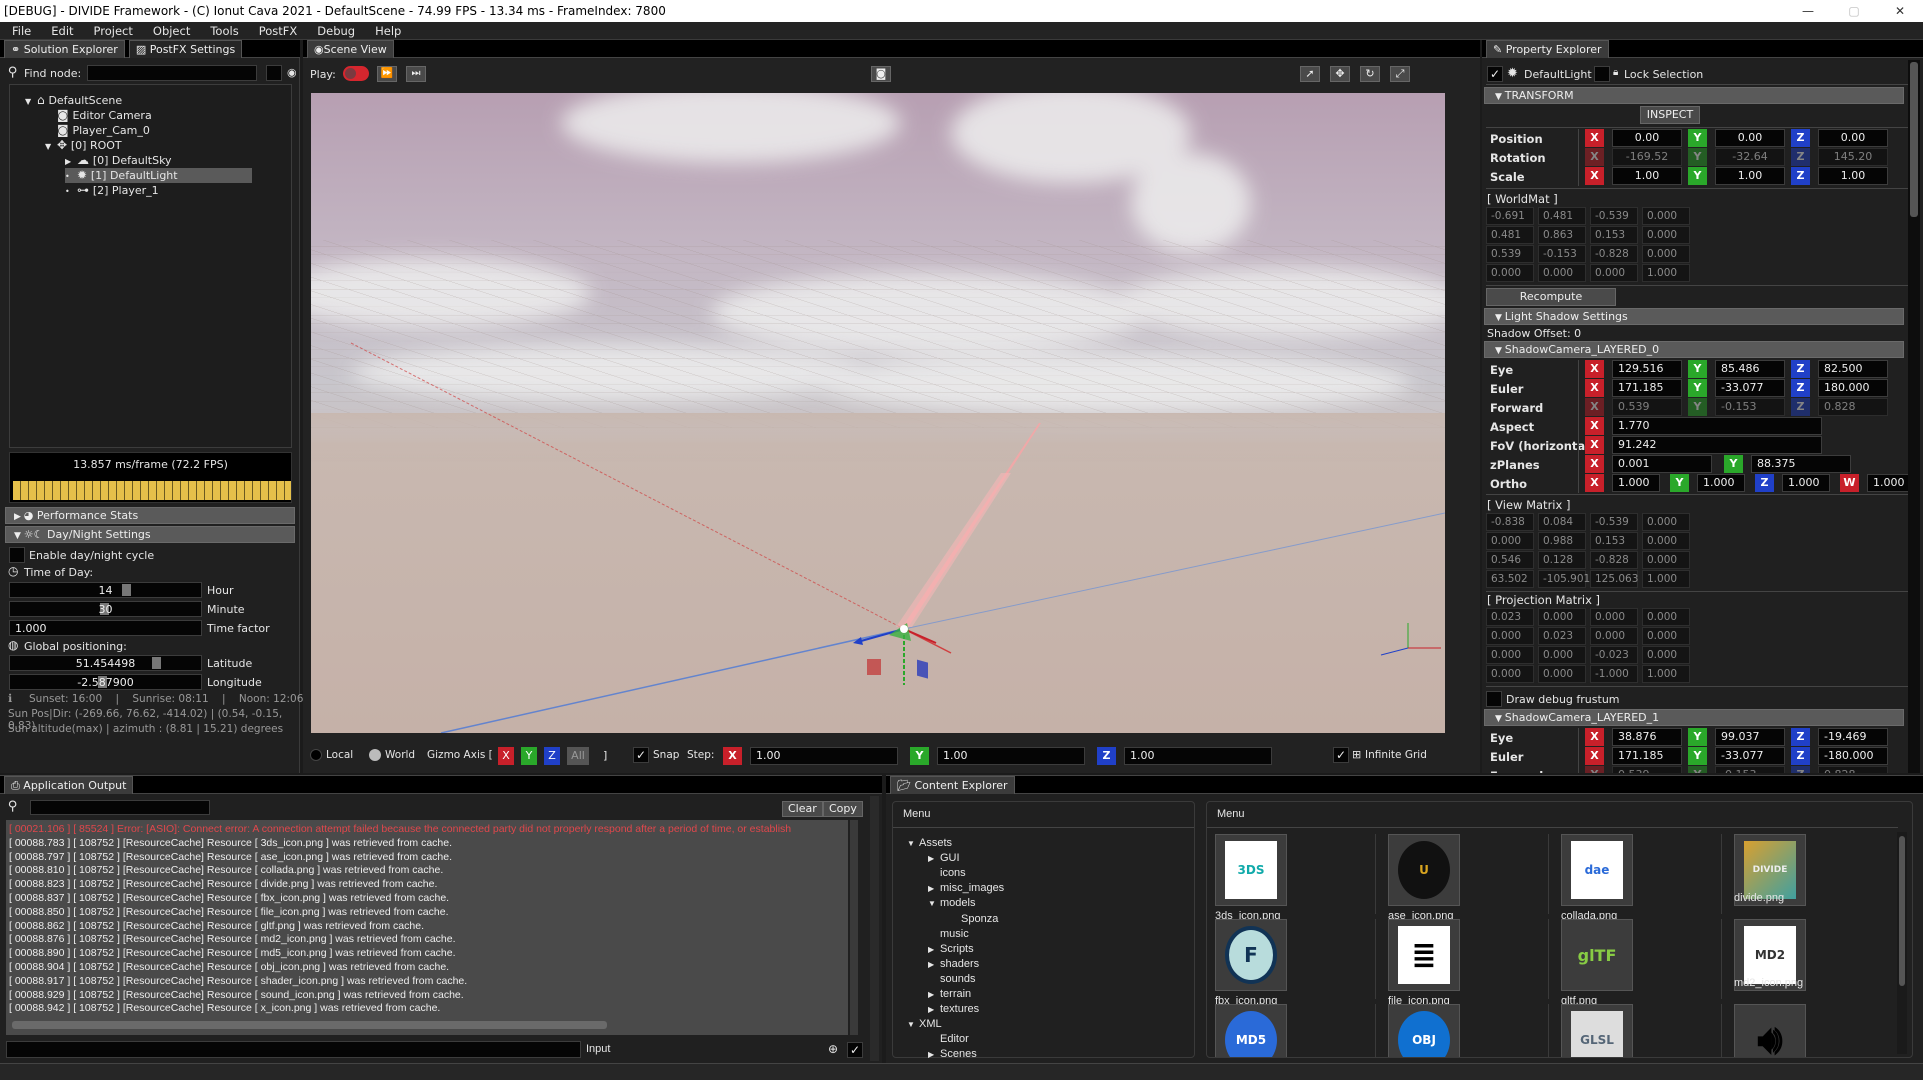 The image size is (1923, 1080). What do you see at coordinates (529, 756) in the screenshot?
I see `gizmo-axis-y-button: Y` at bounding box center [529, 756].